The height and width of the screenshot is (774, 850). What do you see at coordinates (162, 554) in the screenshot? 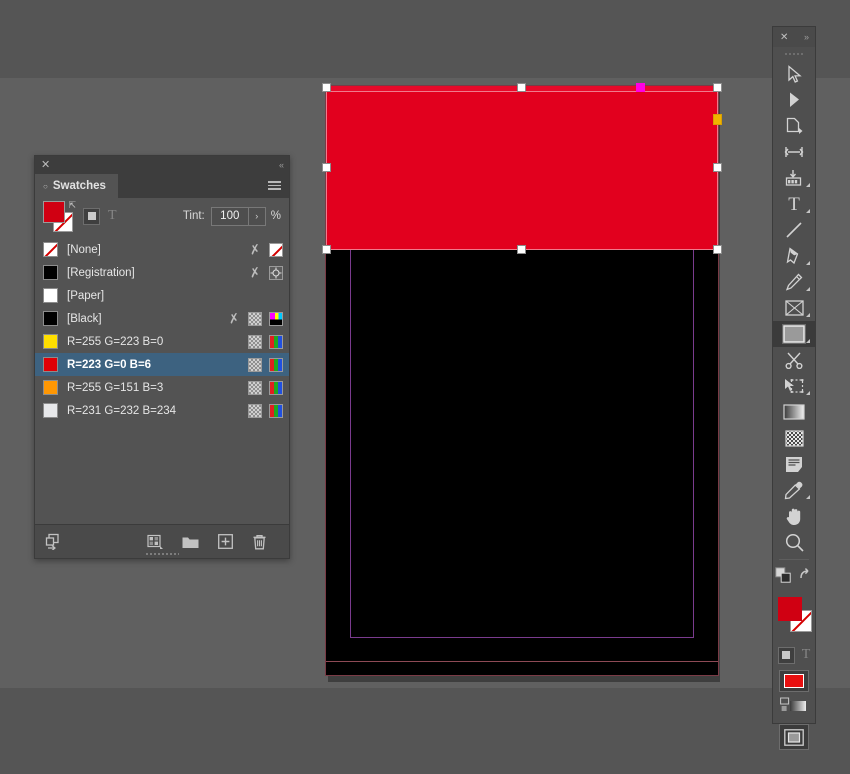
I see `panel-resize-grip` at bounding box center [162, 554].